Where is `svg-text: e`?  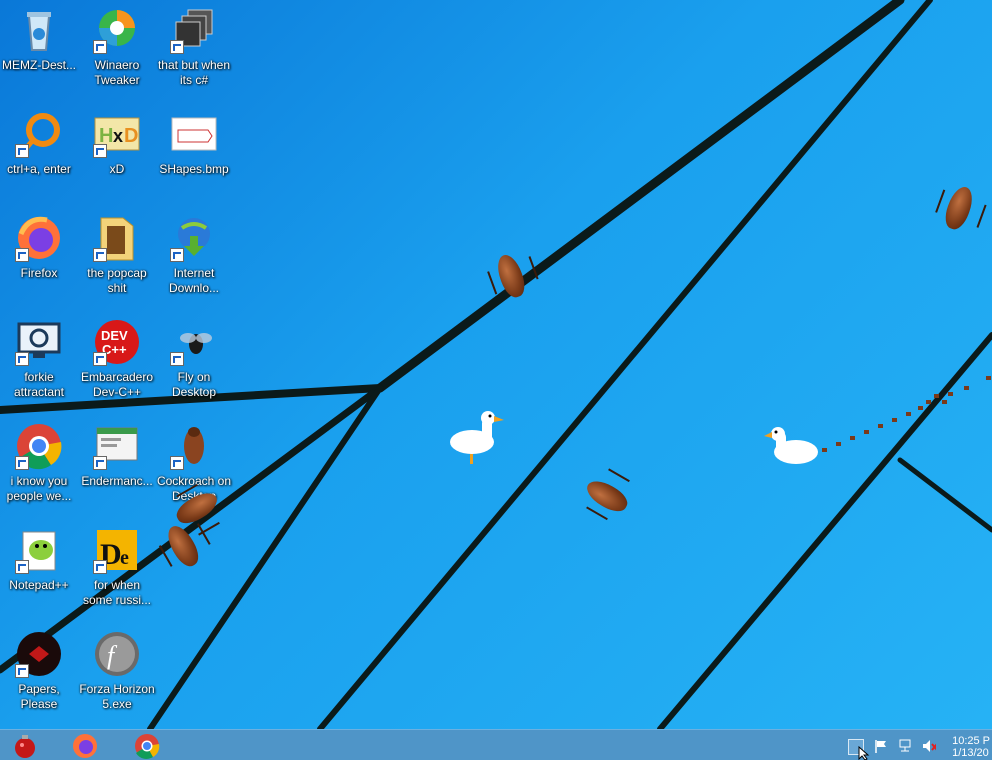
svg-text: e is located at coordinates (124, 558).